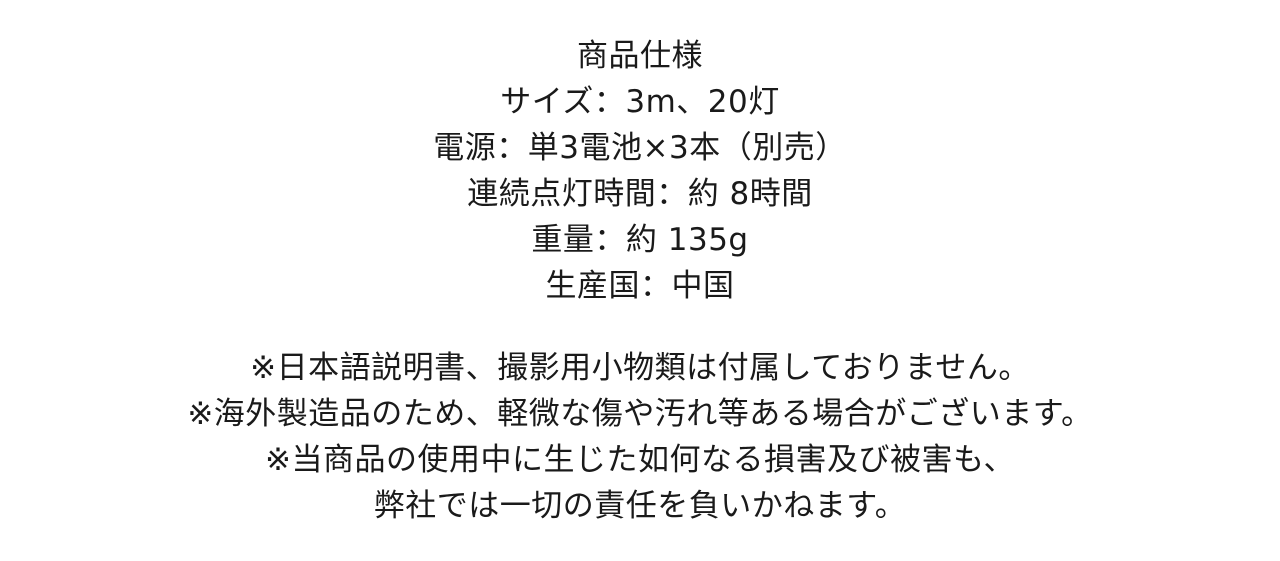 This screenshot has height=561, width=1280. Describe the element at coordinates (640, 240) in the screenshot. I see `spec-weight: 重量：約 135g` at that location.